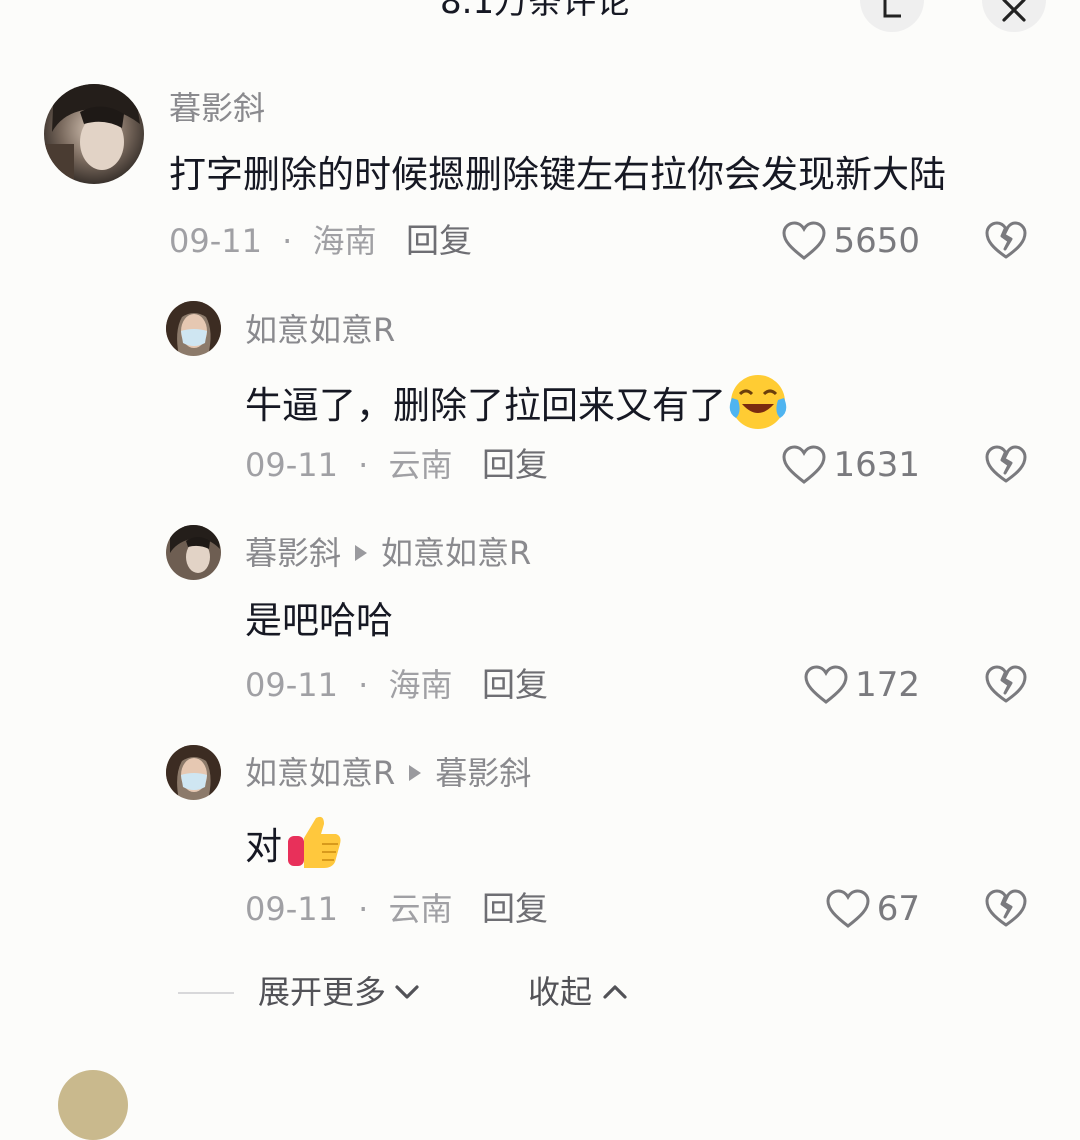 Image resolution: width=1080 pixels, height=1140 pixels. What do you see at coordinates (887, 685) in the screenshot?
I see `like-count: 172` at bounding box center [887, 685].